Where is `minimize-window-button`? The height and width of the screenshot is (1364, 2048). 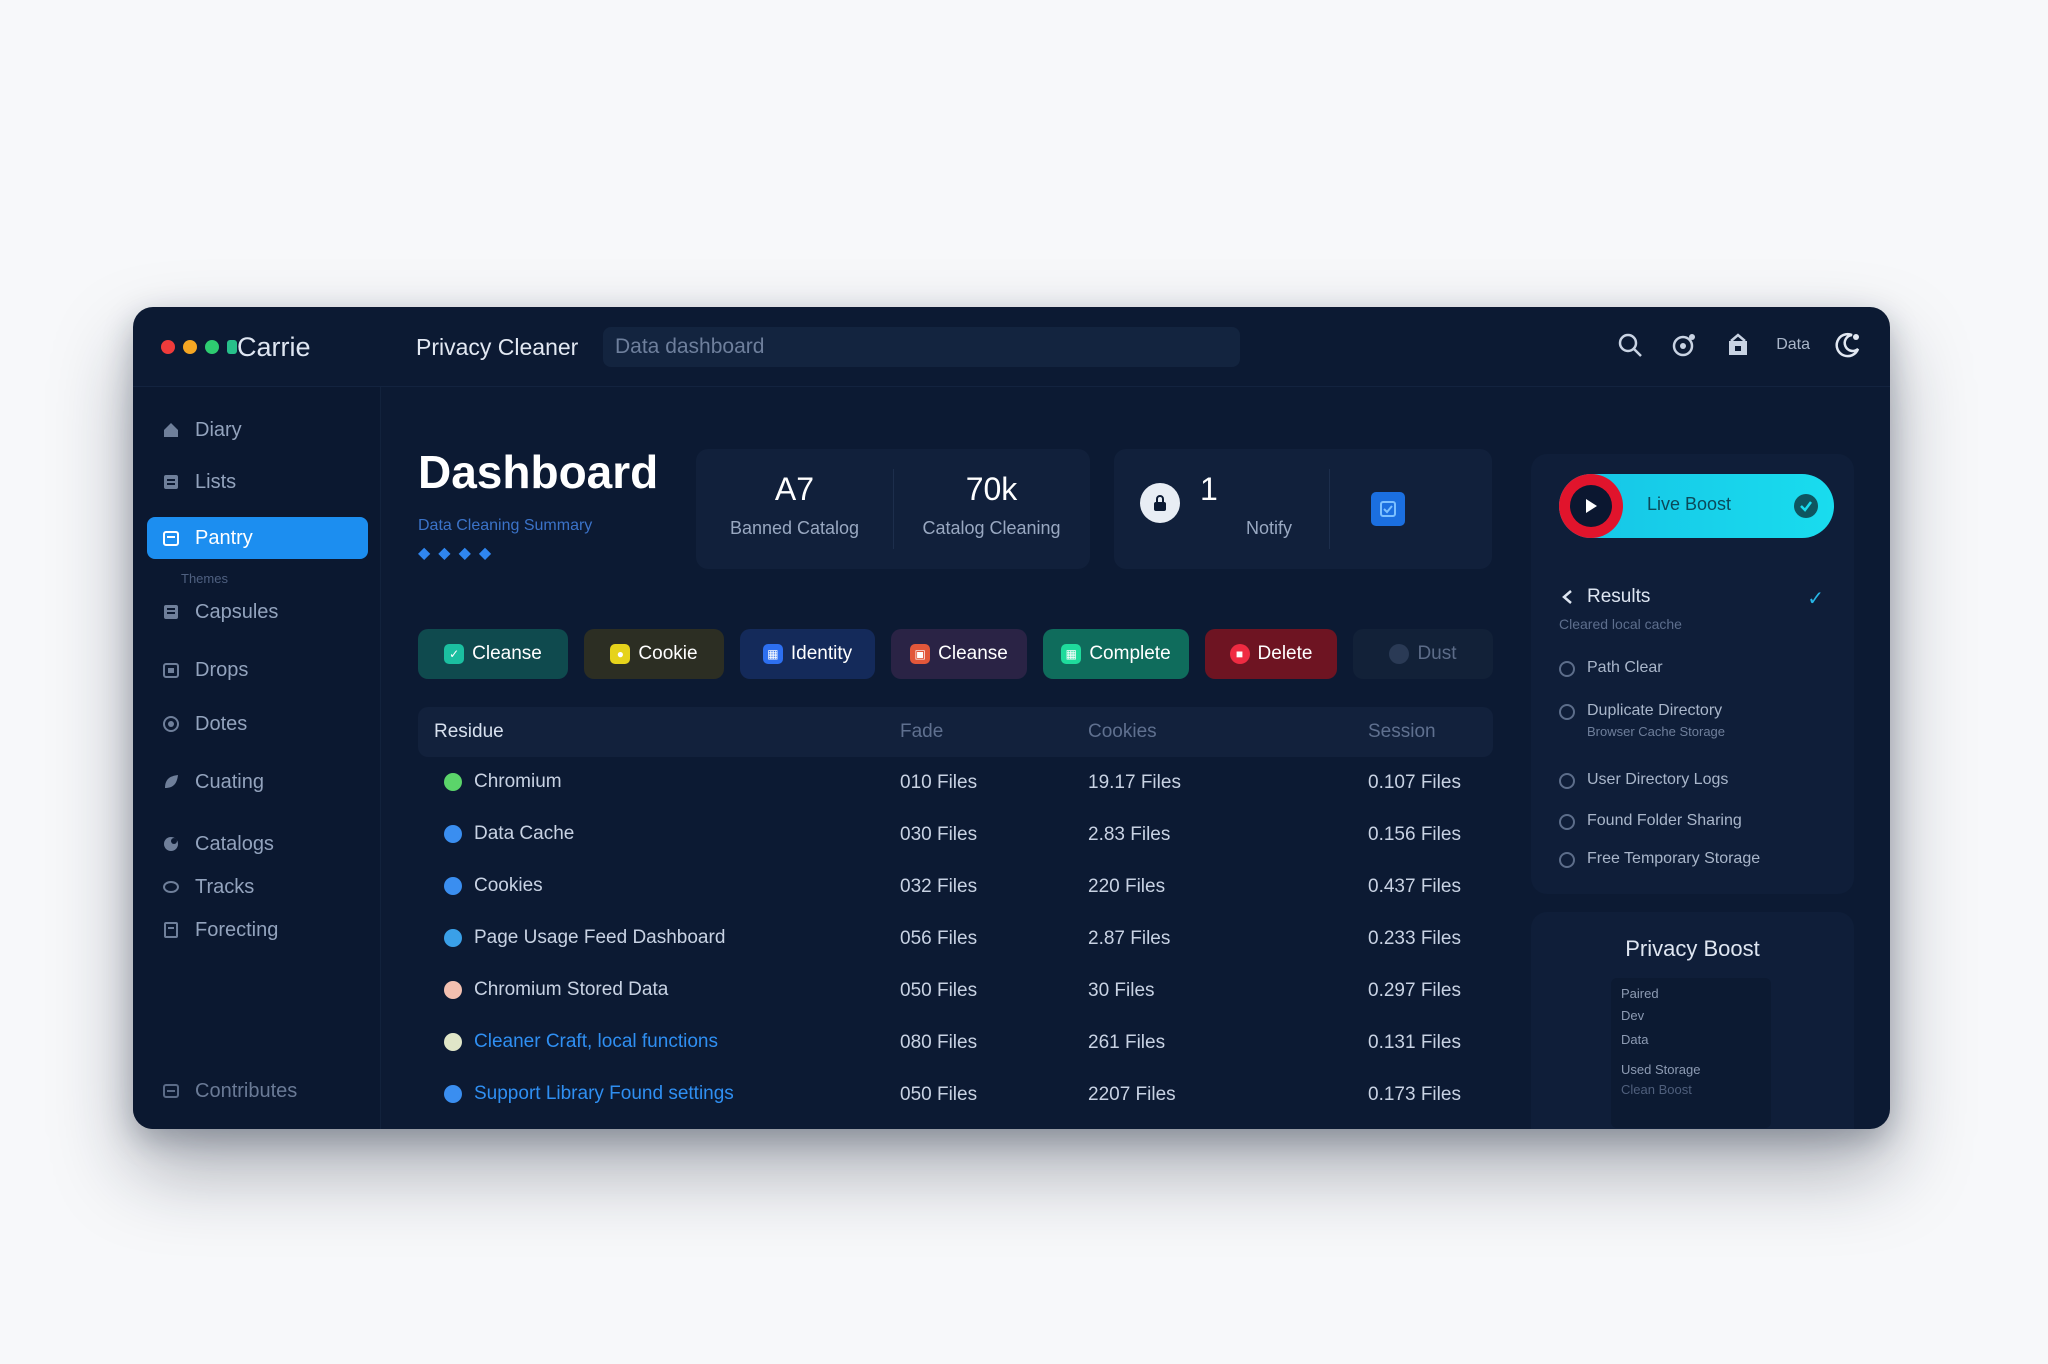
minimize-window-button is located at coordinates (190, 347).